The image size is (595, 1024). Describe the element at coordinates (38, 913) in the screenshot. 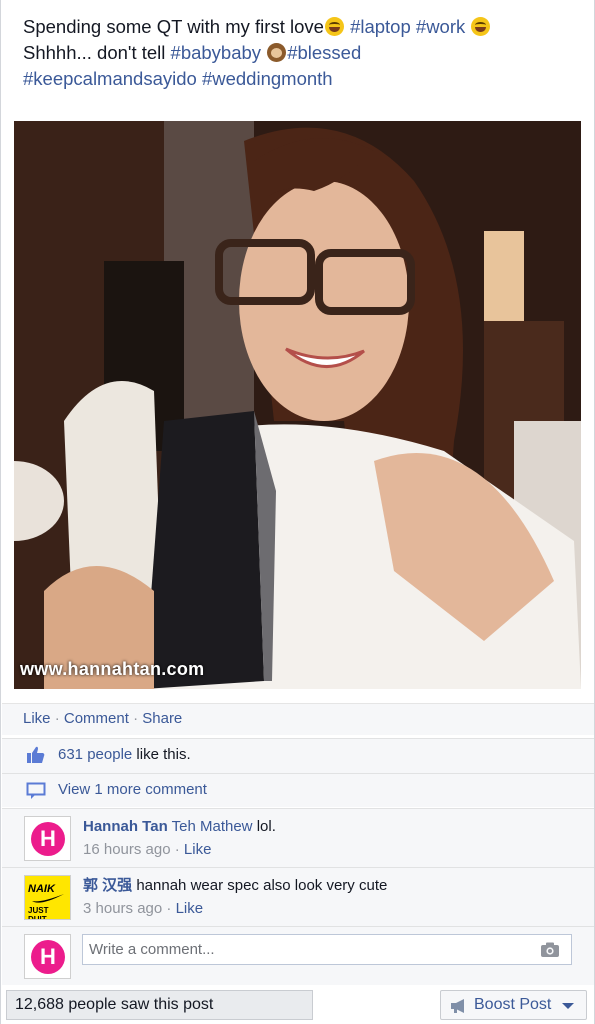

I see `avatar-text-bottom: JUST DUIT.` at that location.